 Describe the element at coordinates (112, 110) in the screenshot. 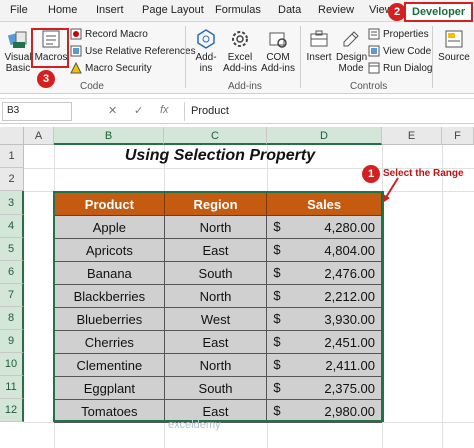

I see `cancel-icon: ✕` at that location.